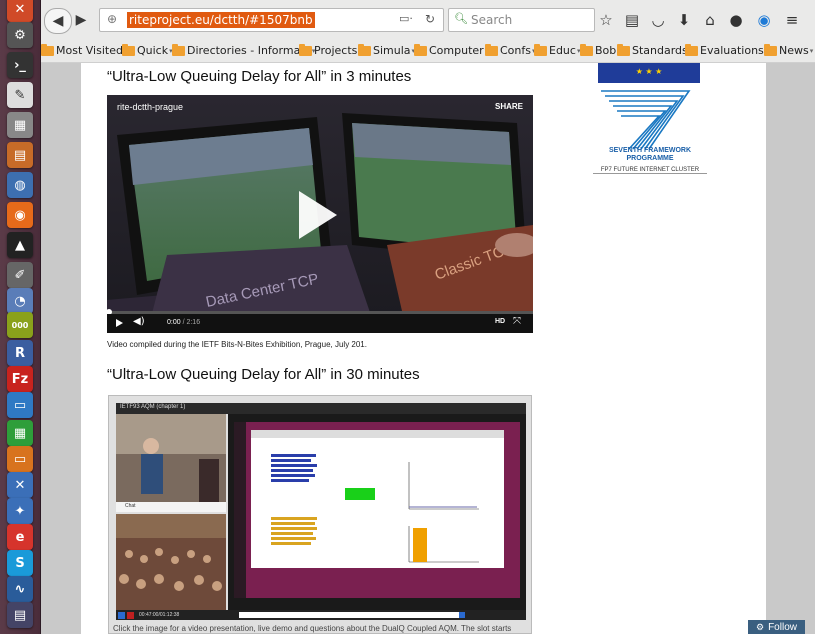 This screenshot has height=634, width=815. What do you see at coordinates (130, 615) in the screenshot?
I see `video2-stop-button` at bounding box center [130, 615].